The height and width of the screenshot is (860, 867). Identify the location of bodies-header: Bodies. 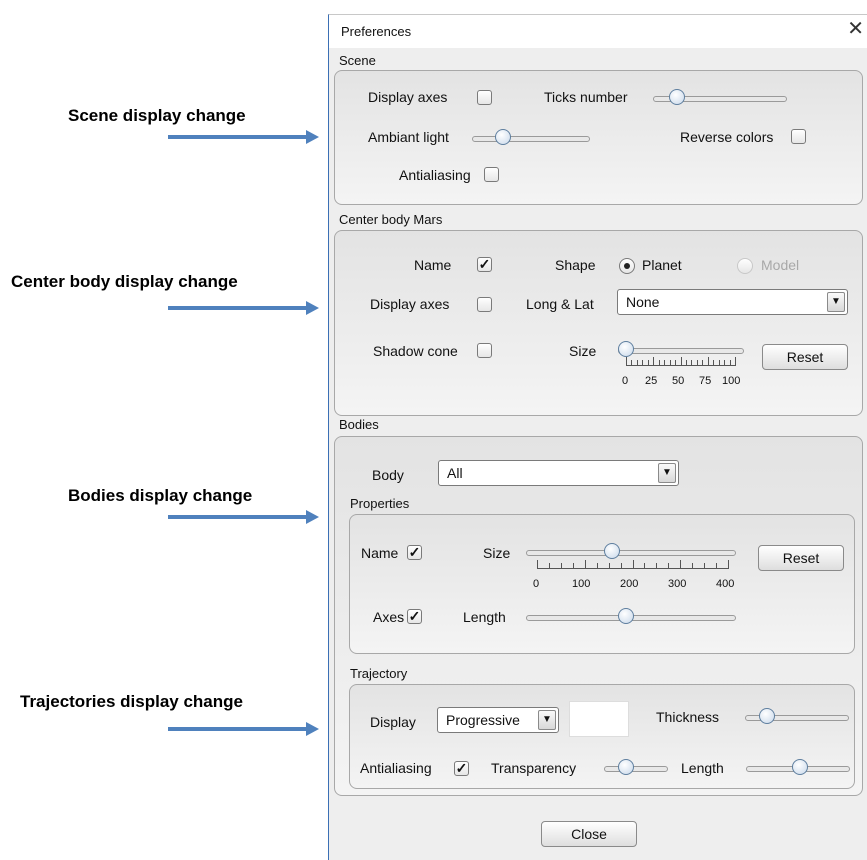
(359, 424).